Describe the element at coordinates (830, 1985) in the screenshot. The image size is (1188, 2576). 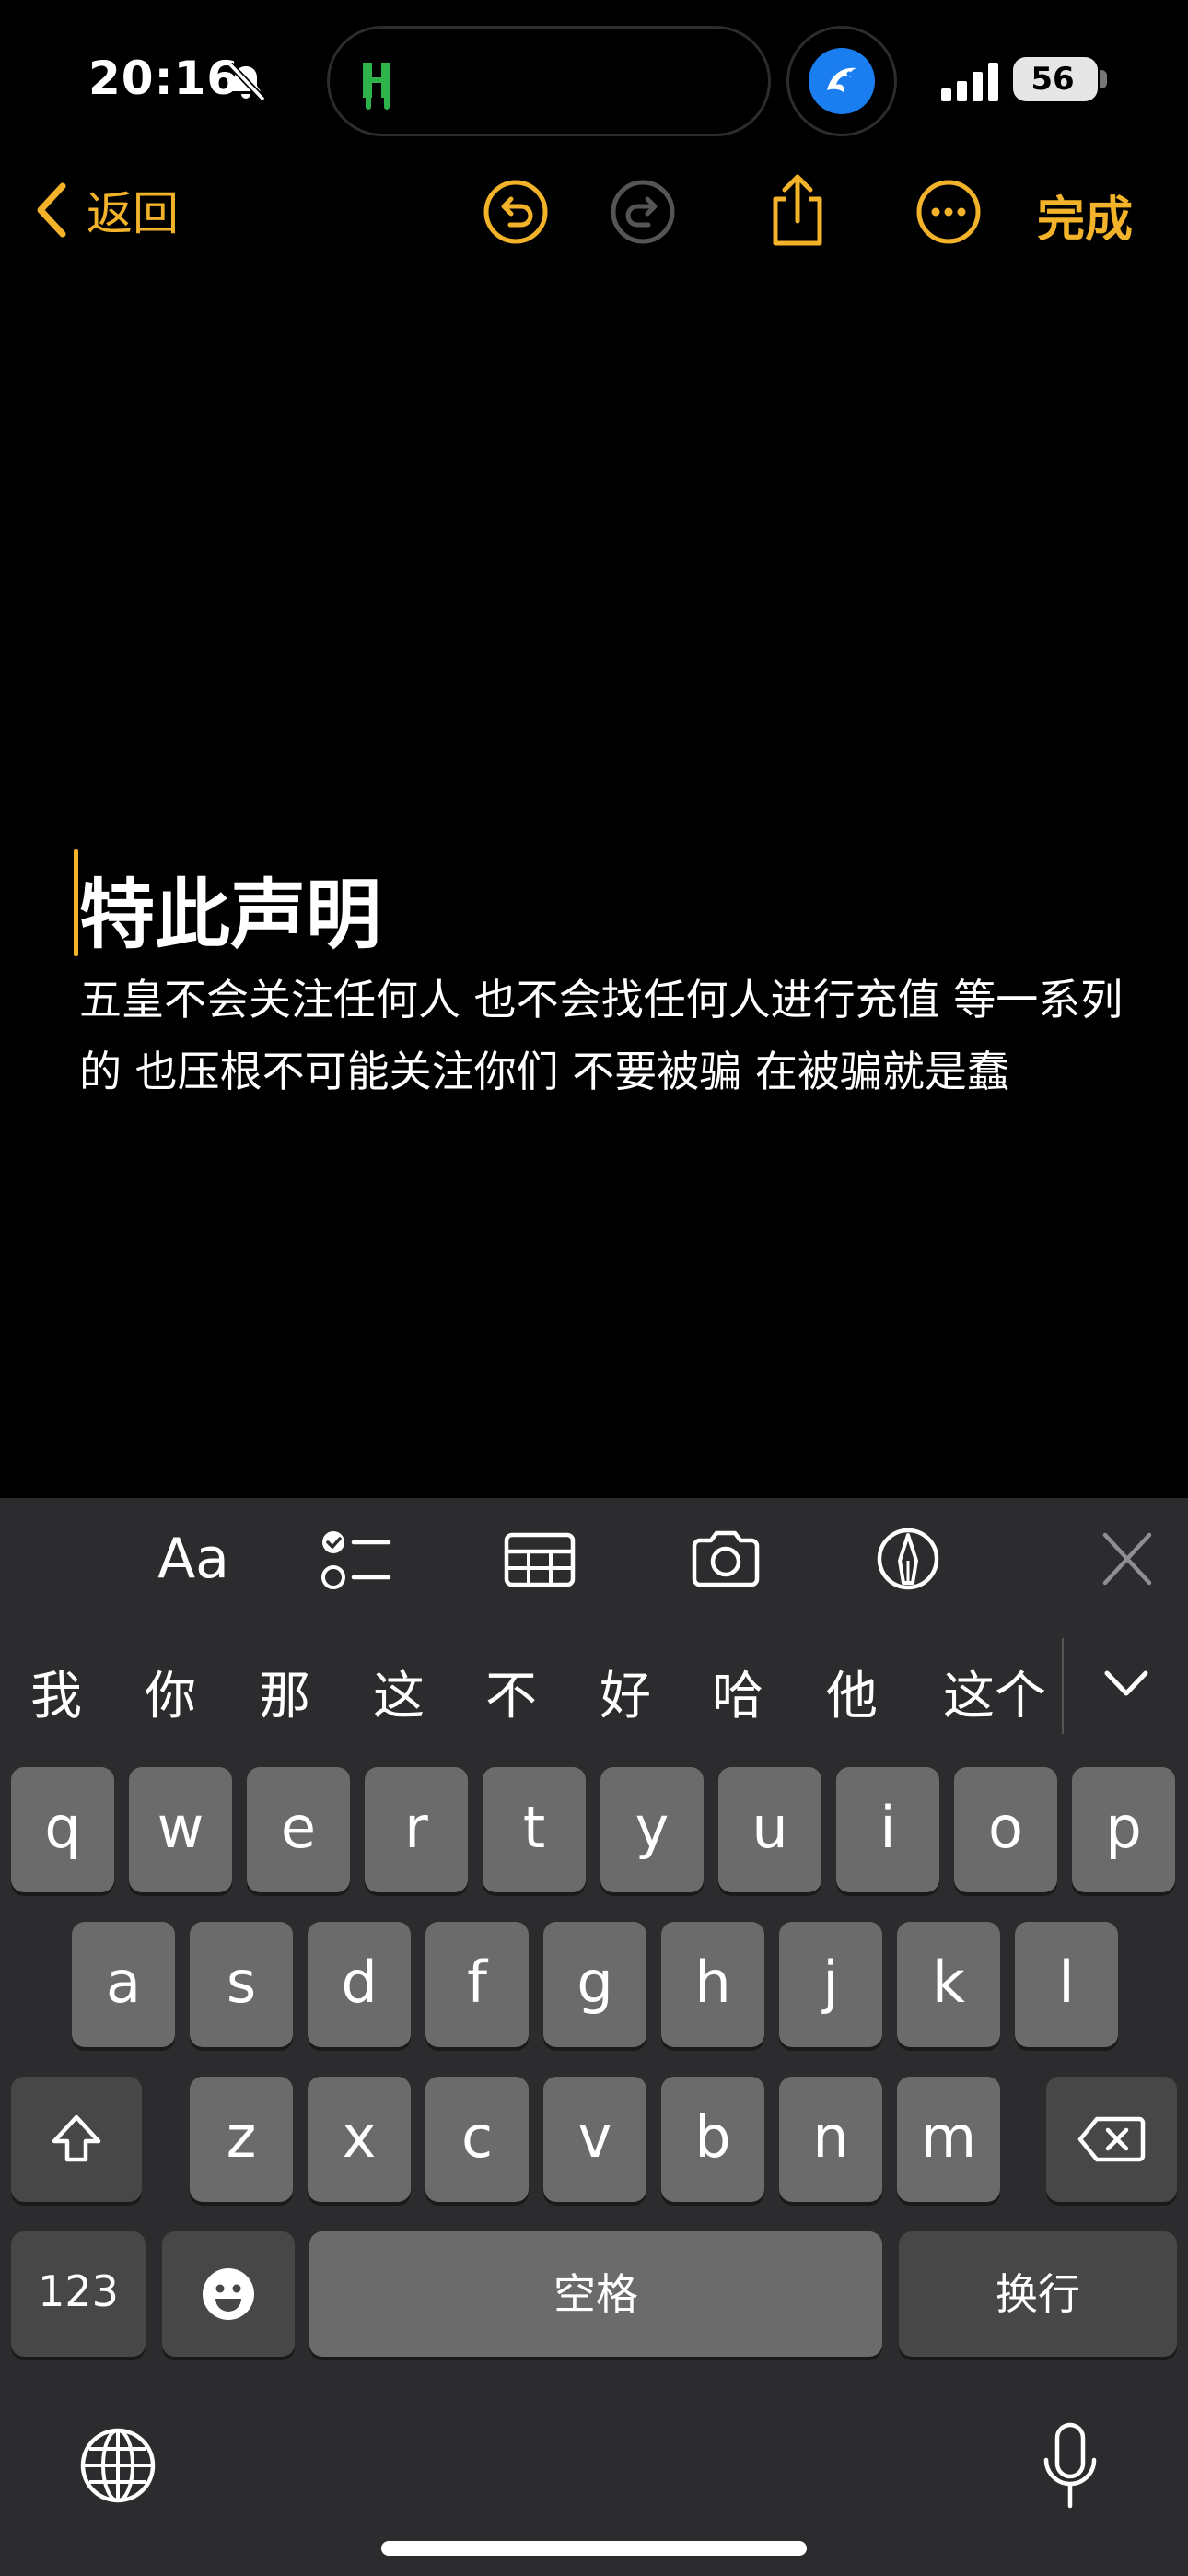
I see `key-j: j` at that location.